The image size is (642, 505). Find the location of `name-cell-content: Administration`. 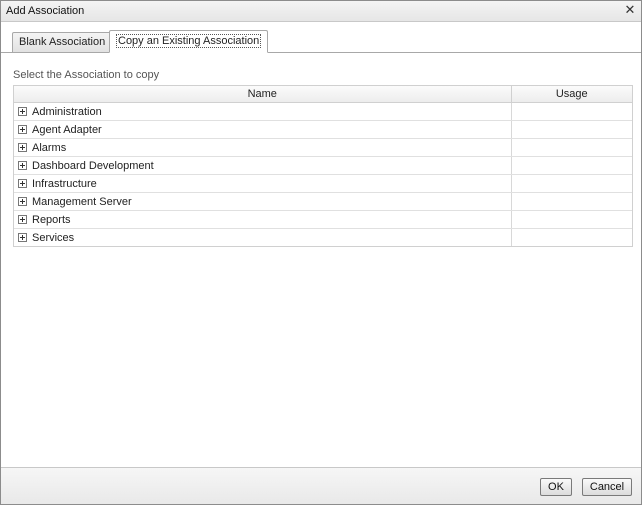

name-cell-content: Administration is located at coordinates (262, 112).